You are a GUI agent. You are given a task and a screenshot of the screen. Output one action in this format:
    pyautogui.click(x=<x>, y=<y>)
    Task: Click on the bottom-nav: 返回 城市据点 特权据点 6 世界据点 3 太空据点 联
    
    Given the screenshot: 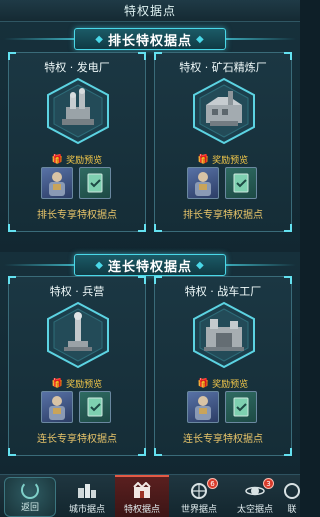 What is the action you would take?
    pyautogui.click(x=150, y=495)
    